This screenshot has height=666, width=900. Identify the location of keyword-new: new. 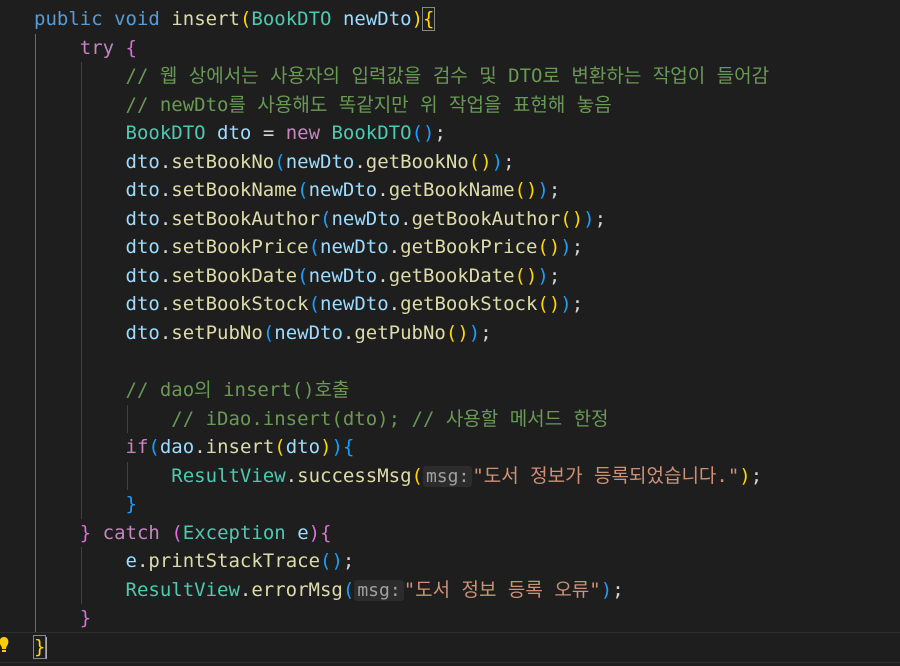
(303, 133).